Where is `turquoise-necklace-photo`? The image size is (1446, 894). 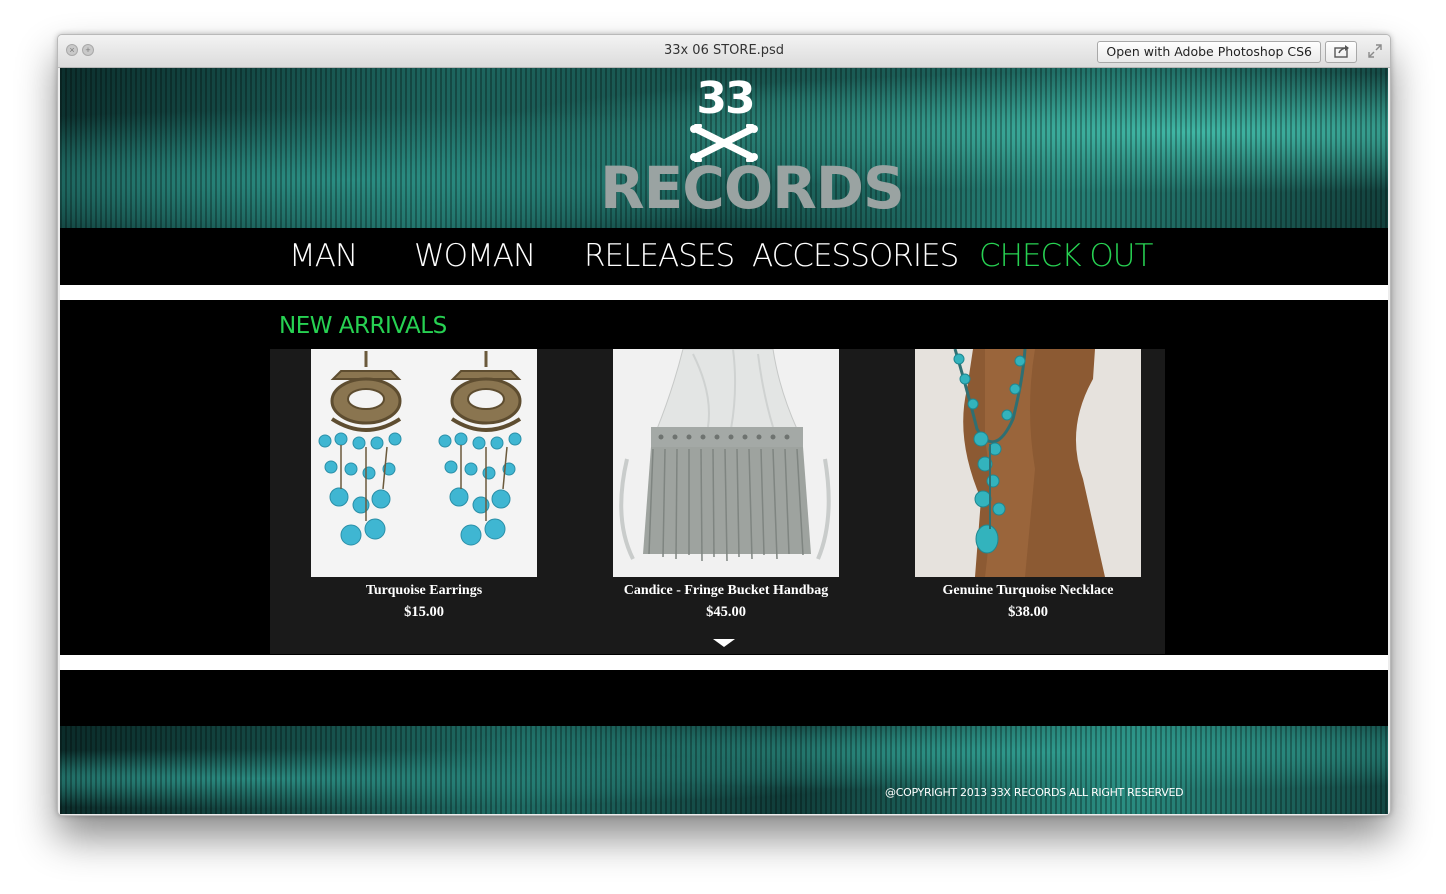 turquoise-necklace-photo is located at coordinates (1028, 463).